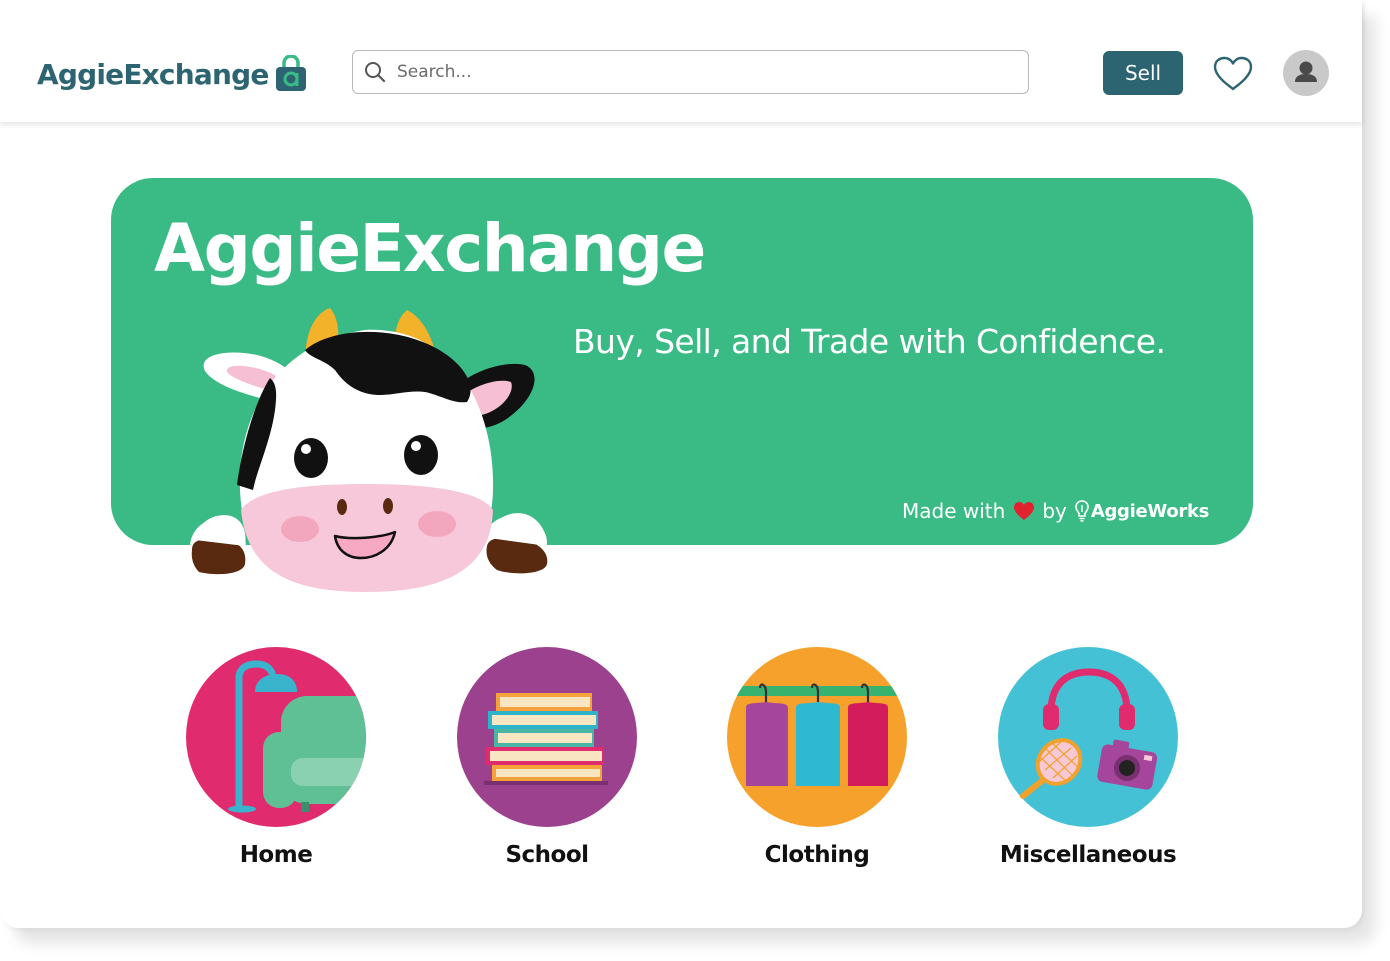  What do you see at coordinates (1143, 73) in the screenshot?
I see `sell-button: Sell` at bounding box center [1143, 73].